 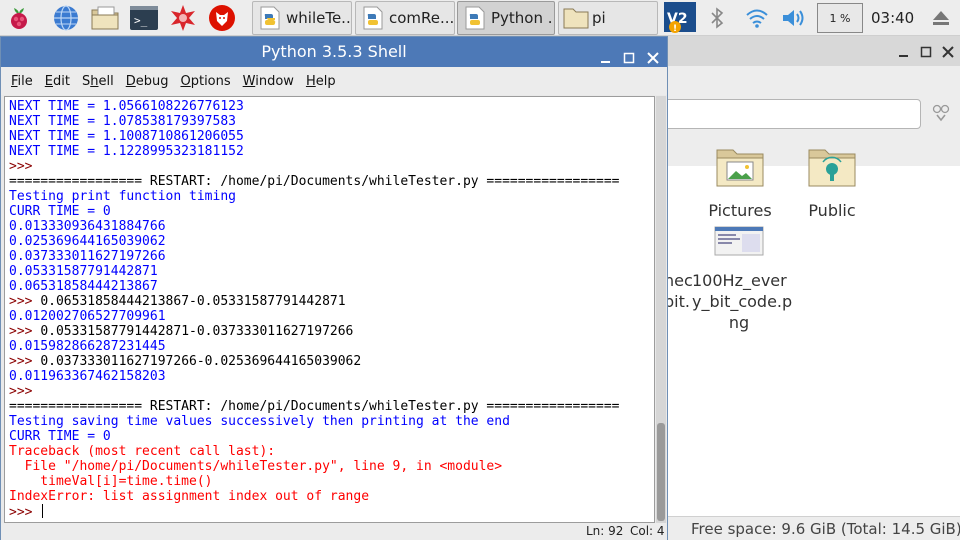 What do you see at coordinates (111, 481) in the screenshot?
I see `shell-output-text: timeVal[i]=time.time()` at bounding box center [111, 481].